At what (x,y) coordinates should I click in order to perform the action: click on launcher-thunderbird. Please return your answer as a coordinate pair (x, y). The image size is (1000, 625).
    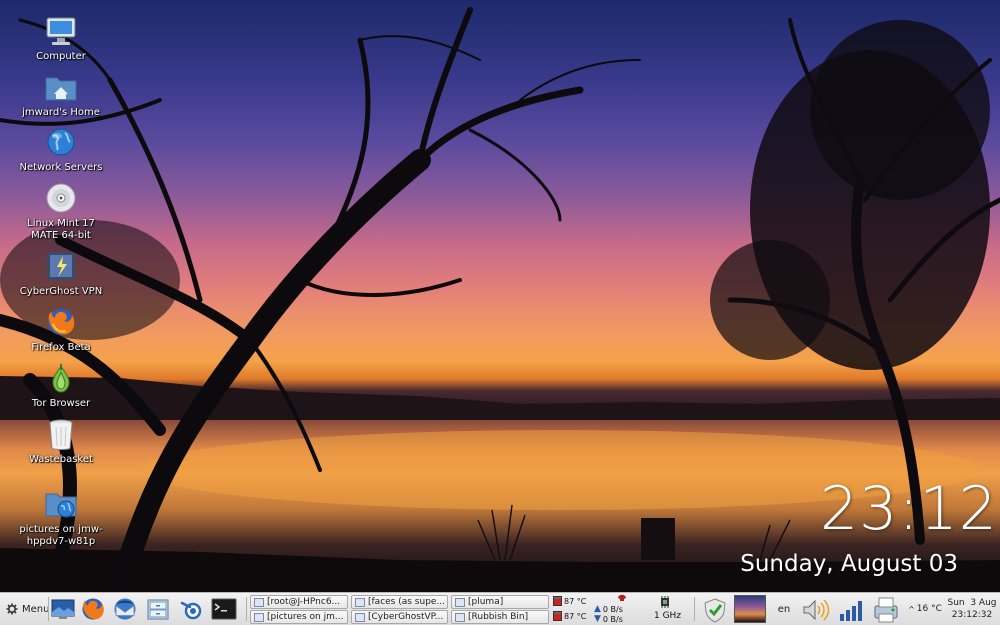
    Looking at the image, I should click on (125, 609).